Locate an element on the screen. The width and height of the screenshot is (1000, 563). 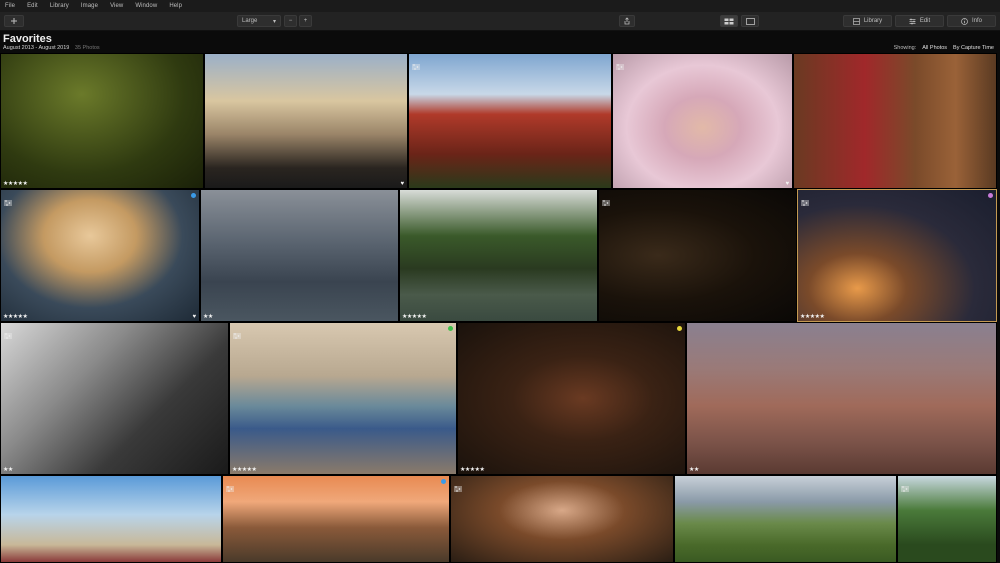
menu-bar: File Edit Library Image View Window Help is located at coordinates (500, 6).